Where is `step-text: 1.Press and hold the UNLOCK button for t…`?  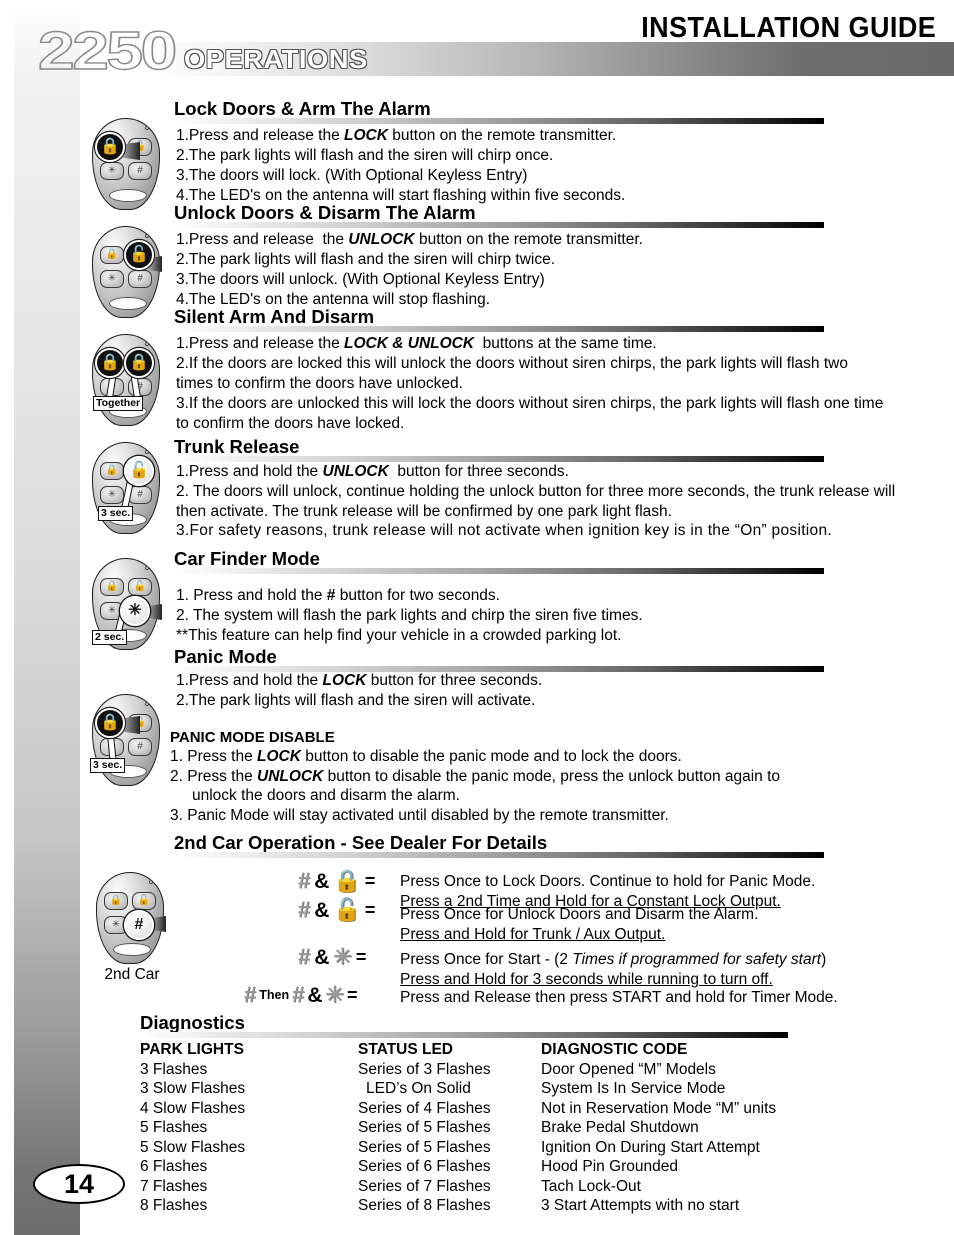 step-text: 1.Press and hold the UNLOCK button for t… is located at coordinates (372, 471).